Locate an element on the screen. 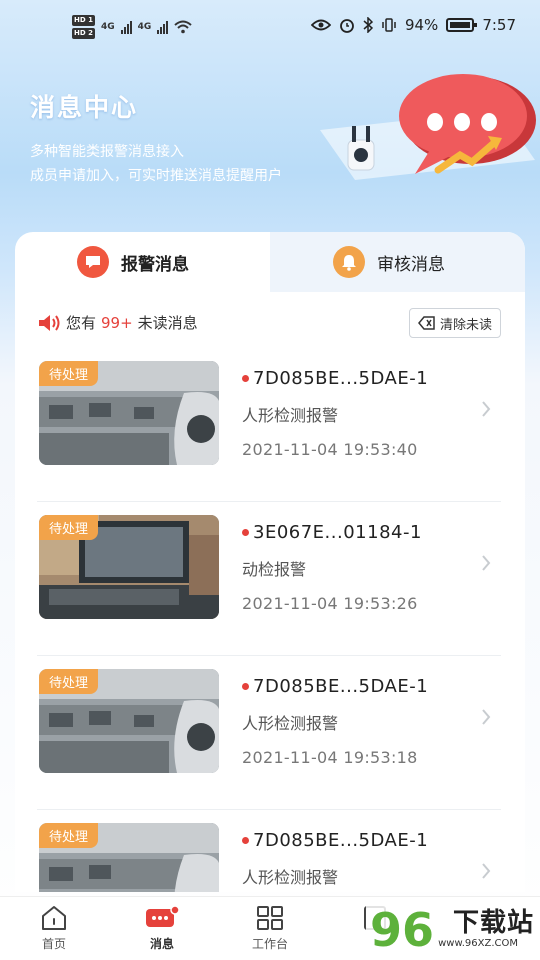 Image resolution: width=540 pixels, height=960 pixels. battery-icon is located at coordinates (462, 25).